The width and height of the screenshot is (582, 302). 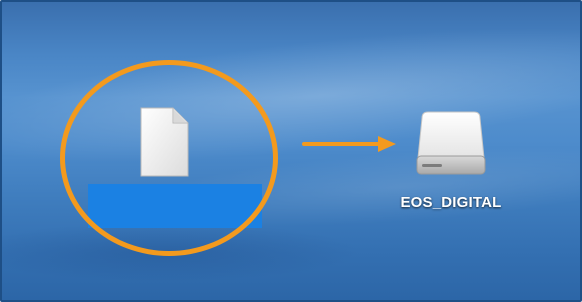 What do you see at coordinates (451, 144) in the screenshot?
I see `external-drive-icon` at bounding box center [451, 144].